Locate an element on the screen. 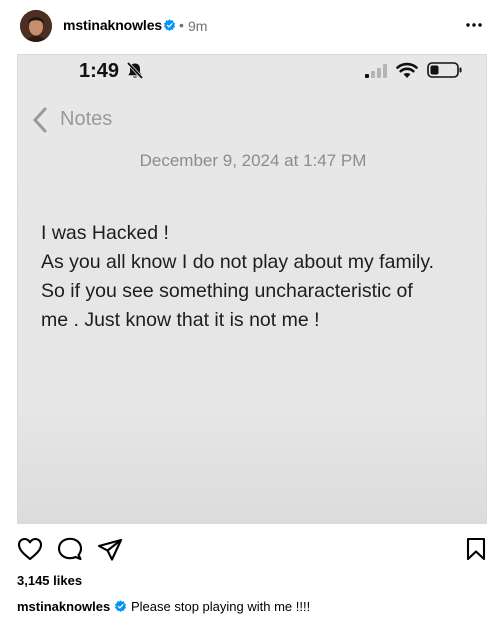 The width and height of the screenshot is (501, 627). phone-status-time: 1:49 is located at coordinates (99, 71).